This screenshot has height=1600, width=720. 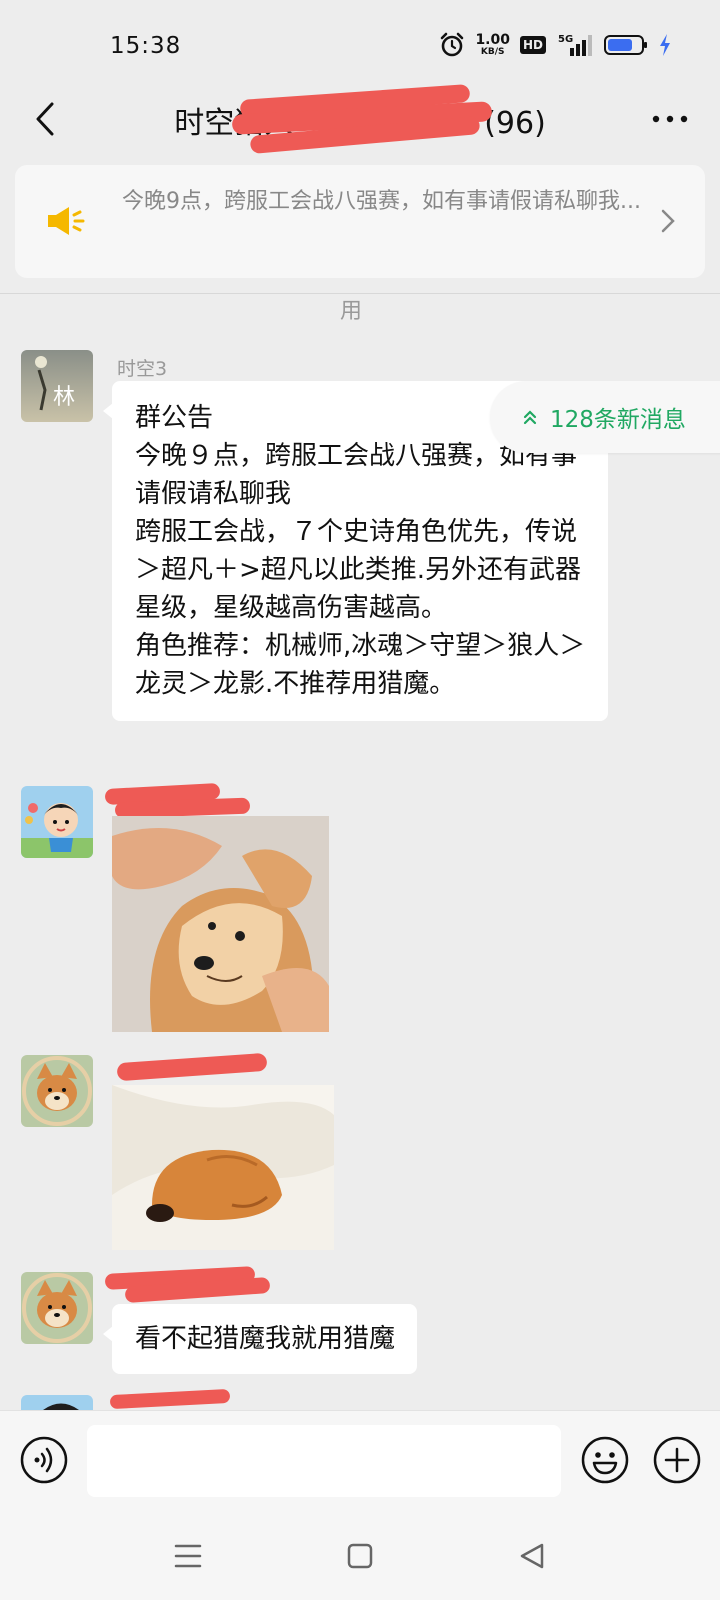 What do you see at coordinates (532, 45) in the screenshot?
I see `hd-badge: HD` at bounding box center [532, 45].